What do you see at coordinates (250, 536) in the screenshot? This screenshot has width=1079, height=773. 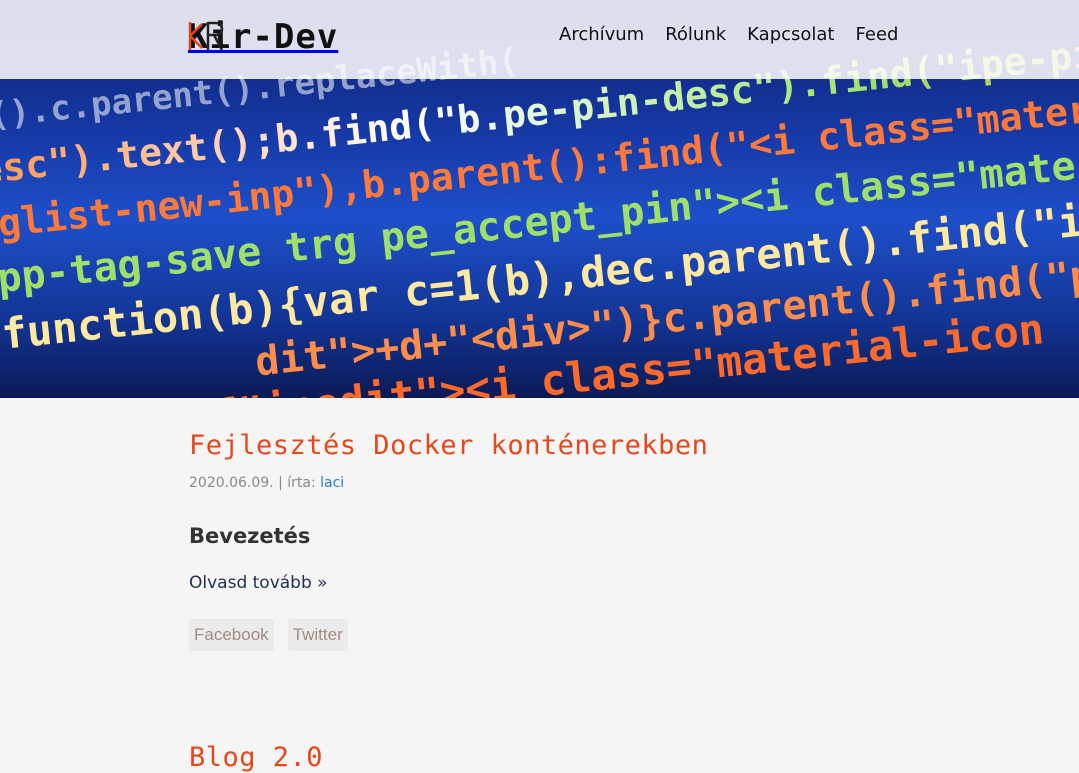 I see `post-section-heading: Bevezetés` at bounding box center [250, 536].